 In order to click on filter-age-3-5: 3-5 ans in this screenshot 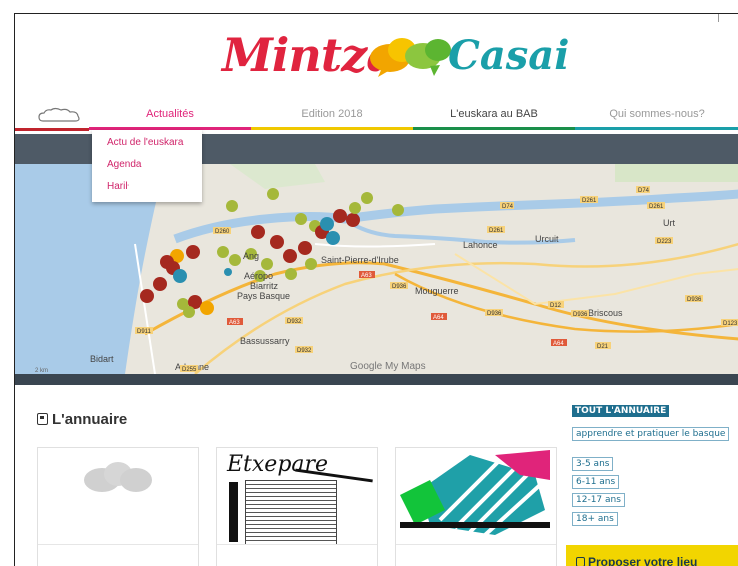, I will do `click(593, 464)`.